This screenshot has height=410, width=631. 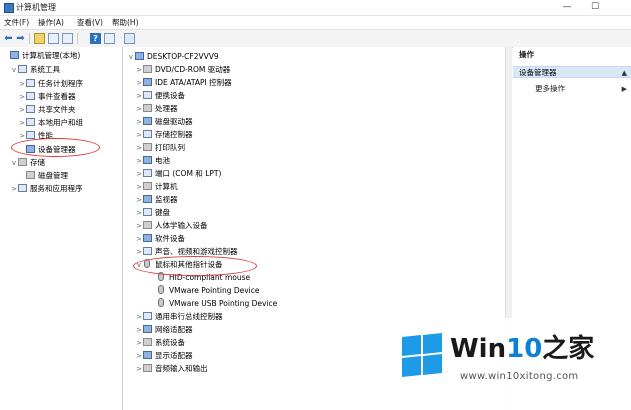 What do you see at coordinates (164, 135) in the screenshot?
I see `device-category: > 存储控制器` at bounding box center [164, 135].